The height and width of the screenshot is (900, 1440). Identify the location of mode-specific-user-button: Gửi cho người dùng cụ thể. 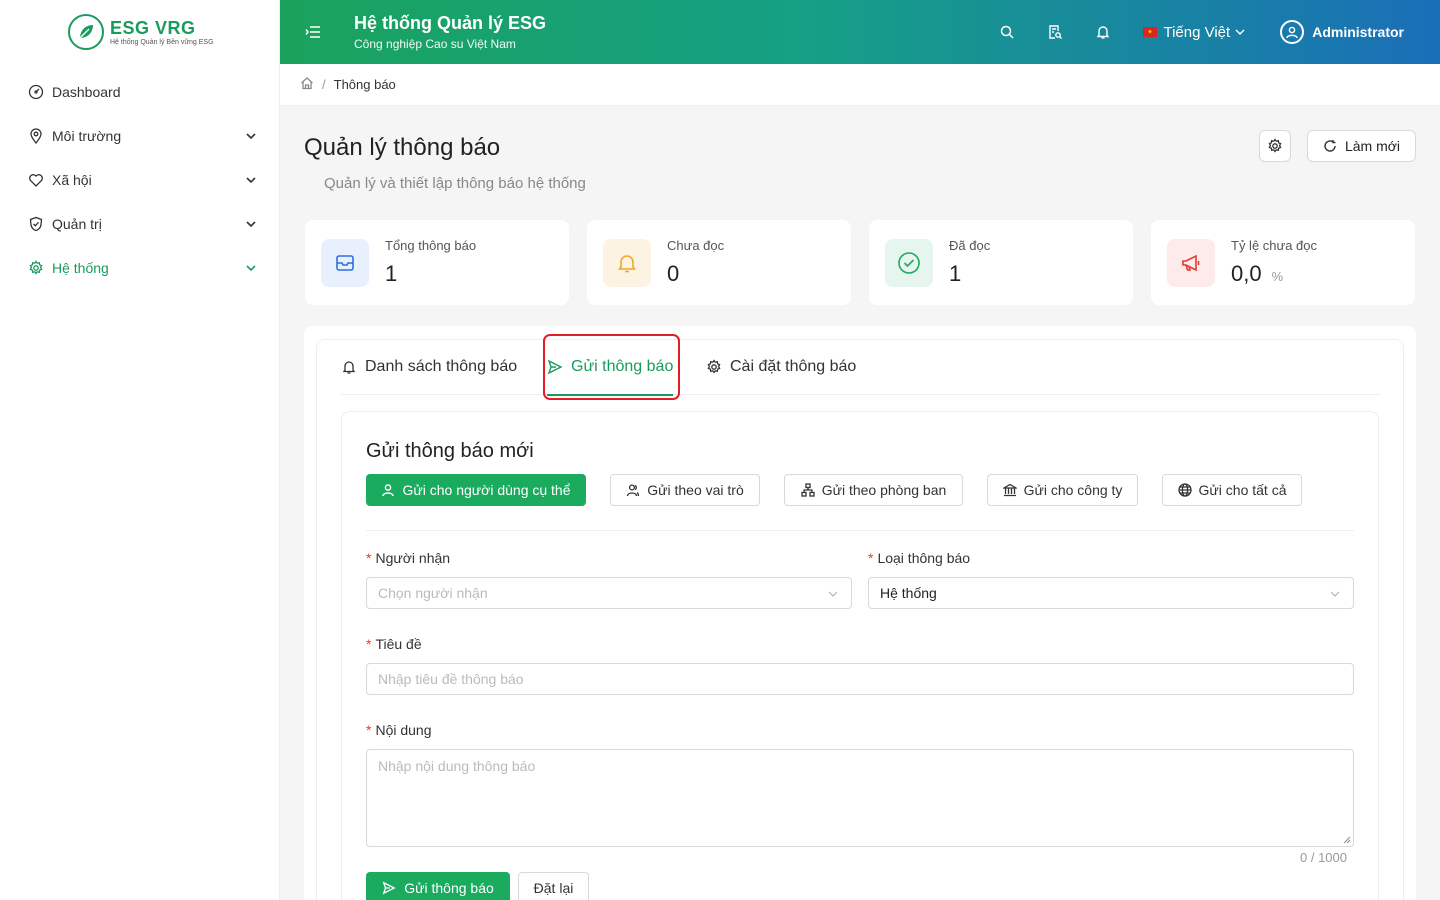
(476, 490).